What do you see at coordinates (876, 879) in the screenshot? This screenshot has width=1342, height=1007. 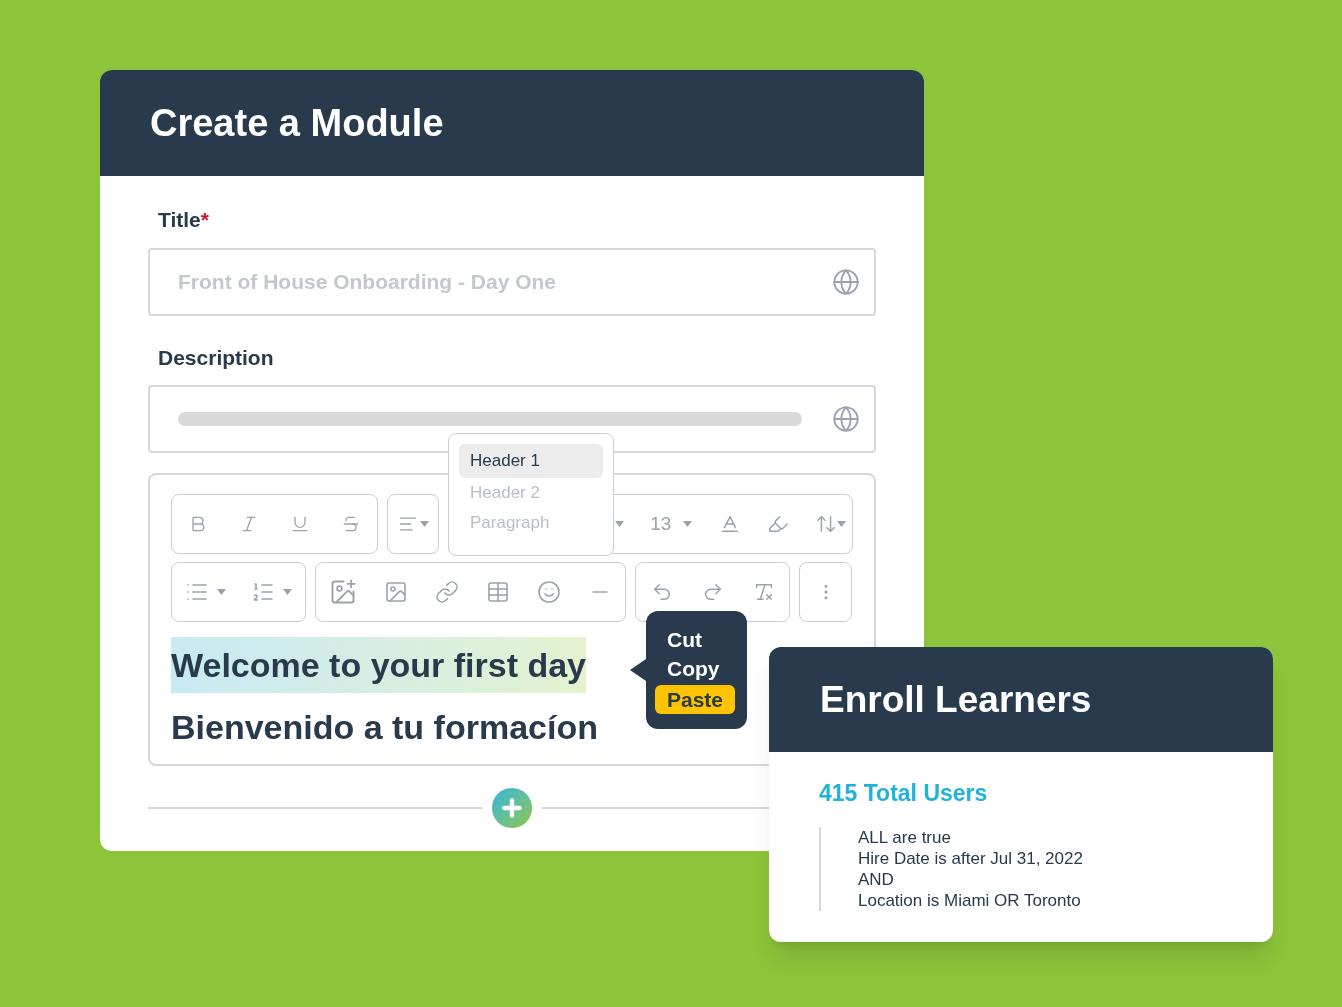 I see `rule-text: AND` at bounding box center [876, 879].